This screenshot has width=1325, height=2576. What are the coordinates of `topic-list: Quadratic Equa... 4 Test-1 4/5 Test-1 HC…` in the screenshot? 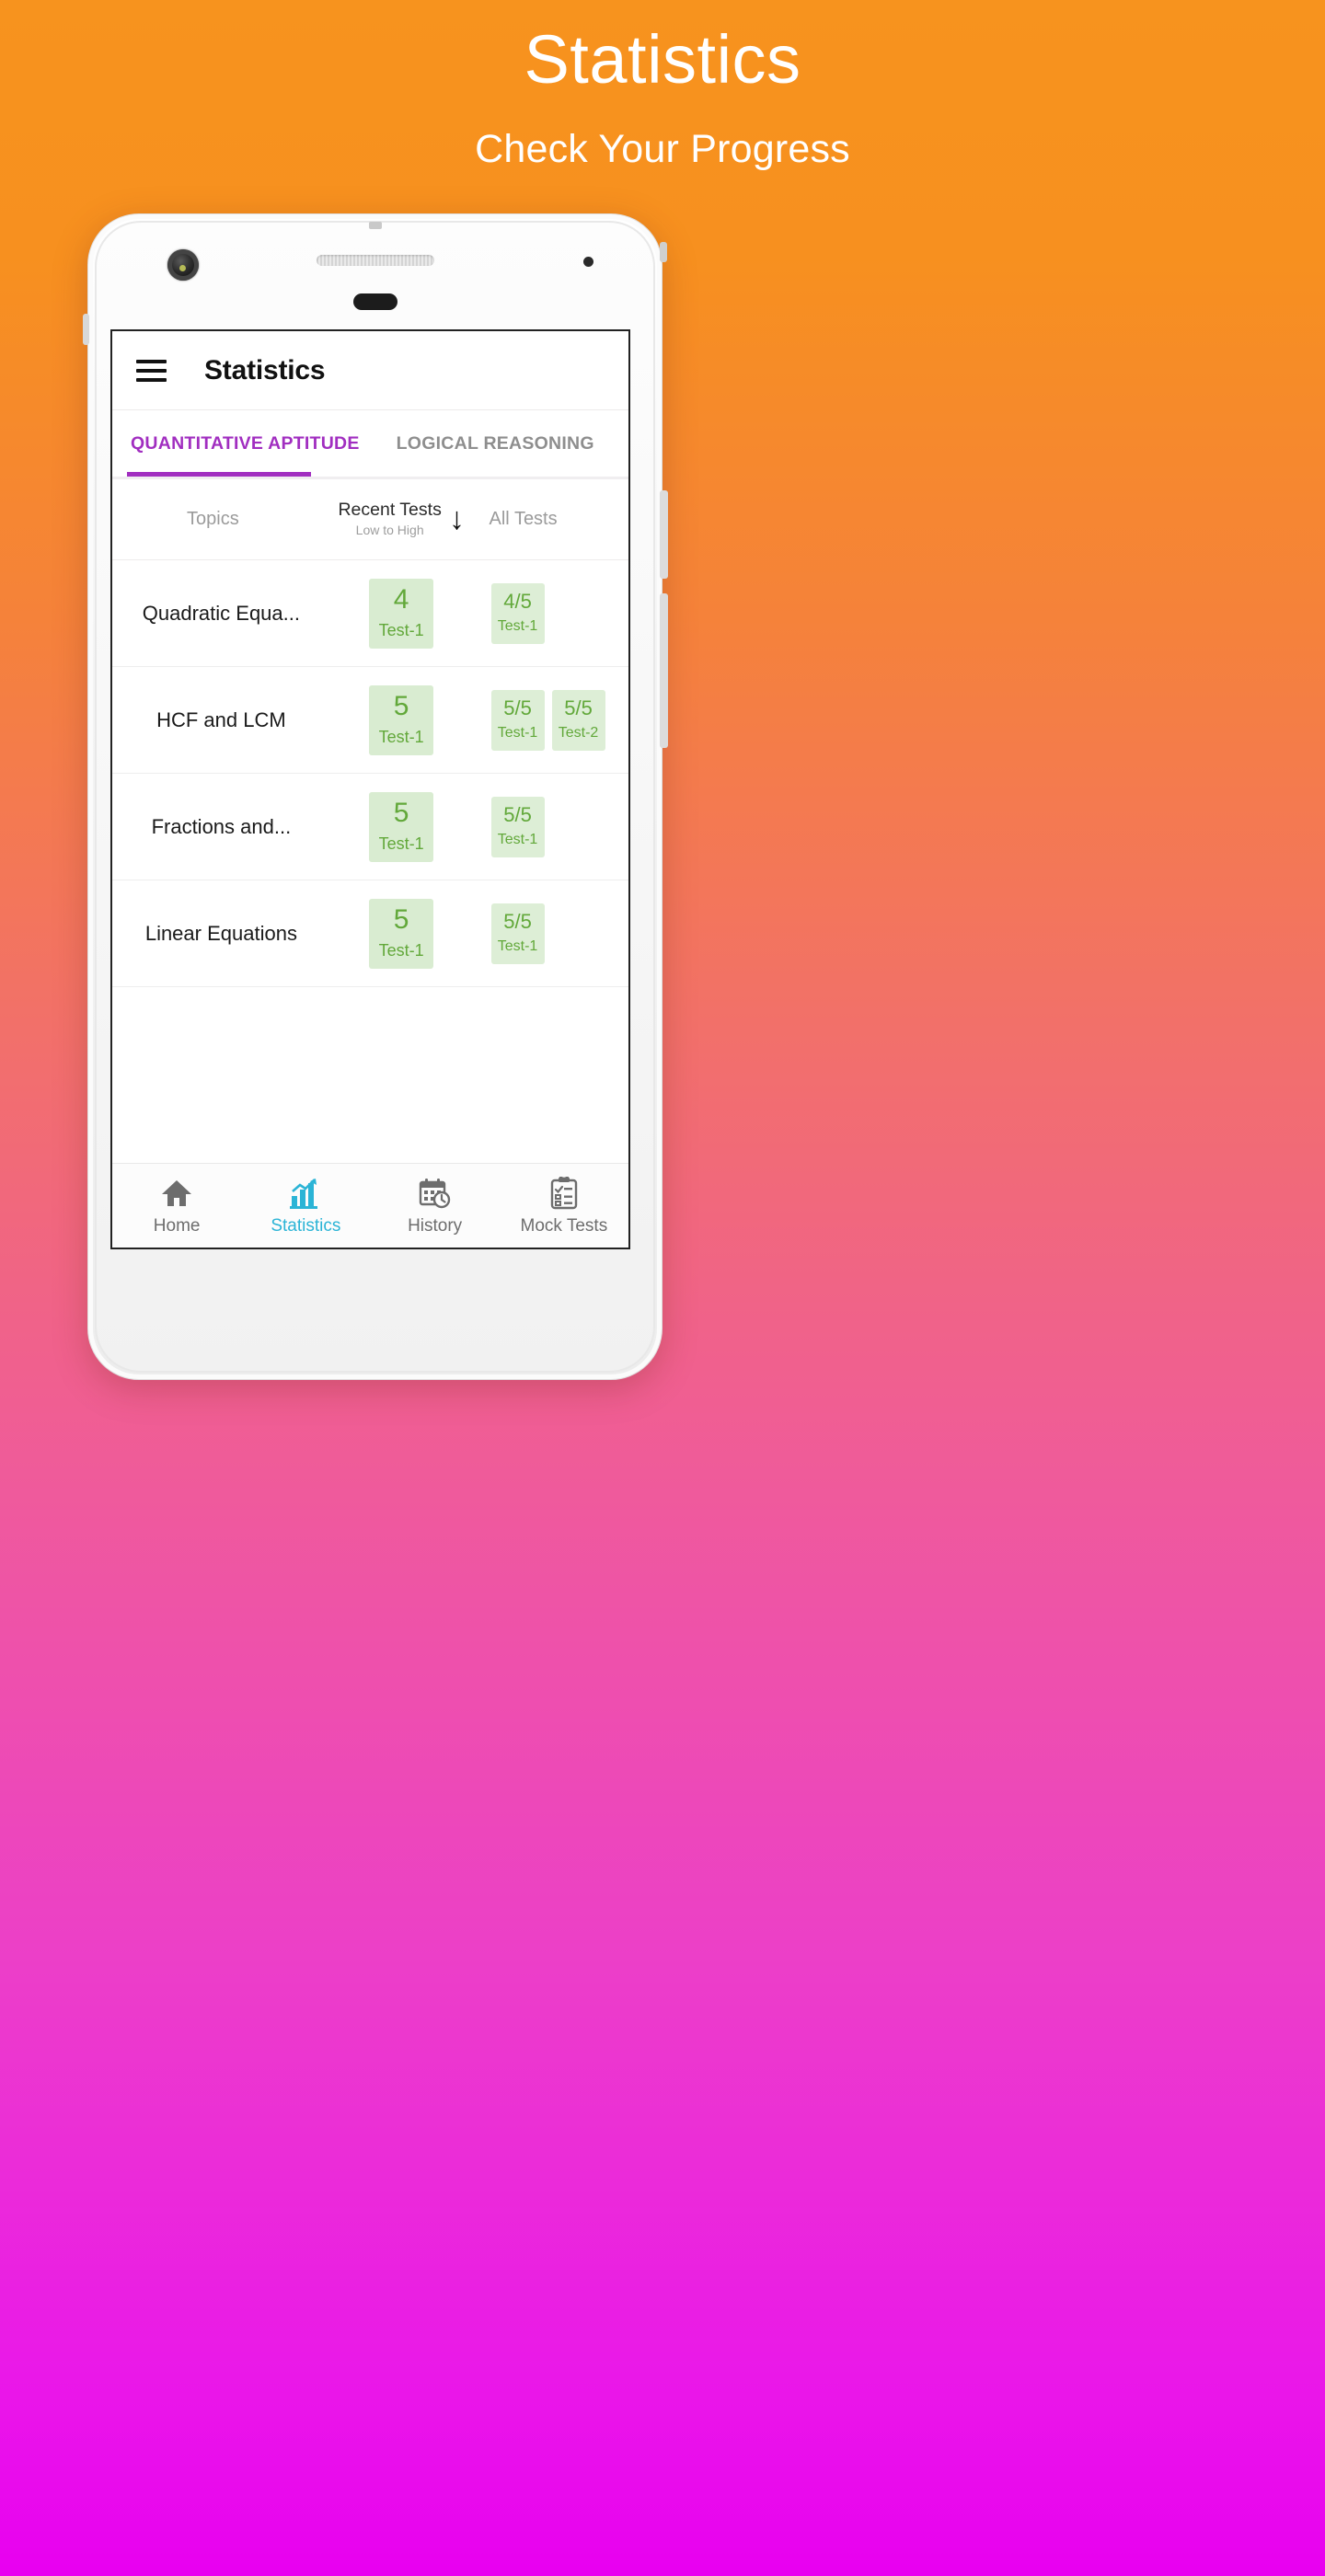 It's located at (370, 773).